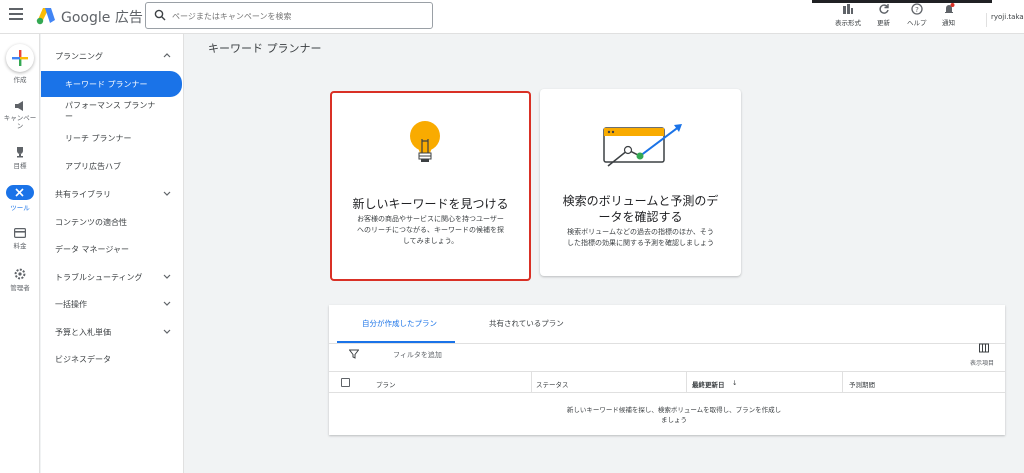  I want to click on header-plan: プラン, so click(386, 384).